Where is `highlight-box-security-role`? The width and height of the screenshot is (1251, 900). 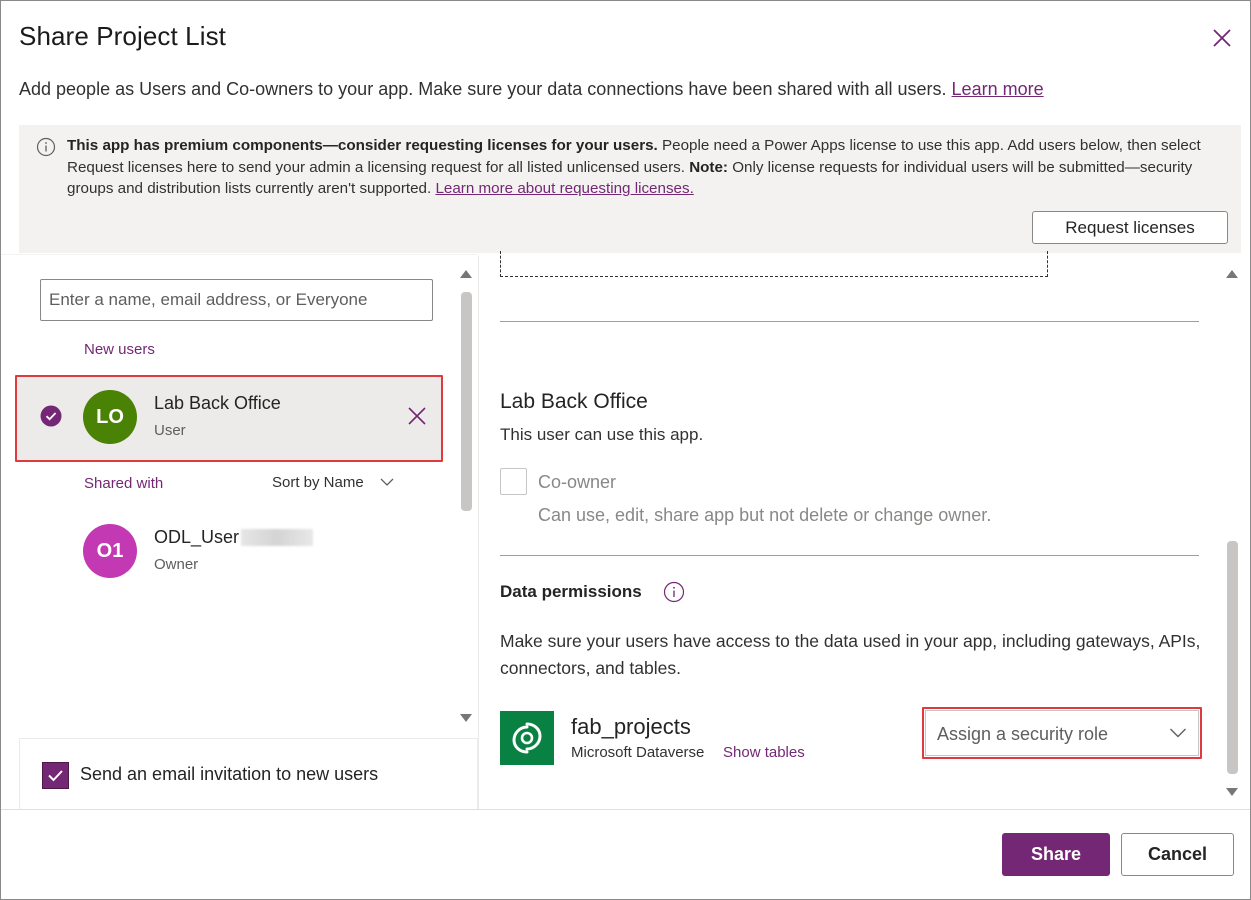 highlight-box-security-role is located at coordinates (1062, 733).